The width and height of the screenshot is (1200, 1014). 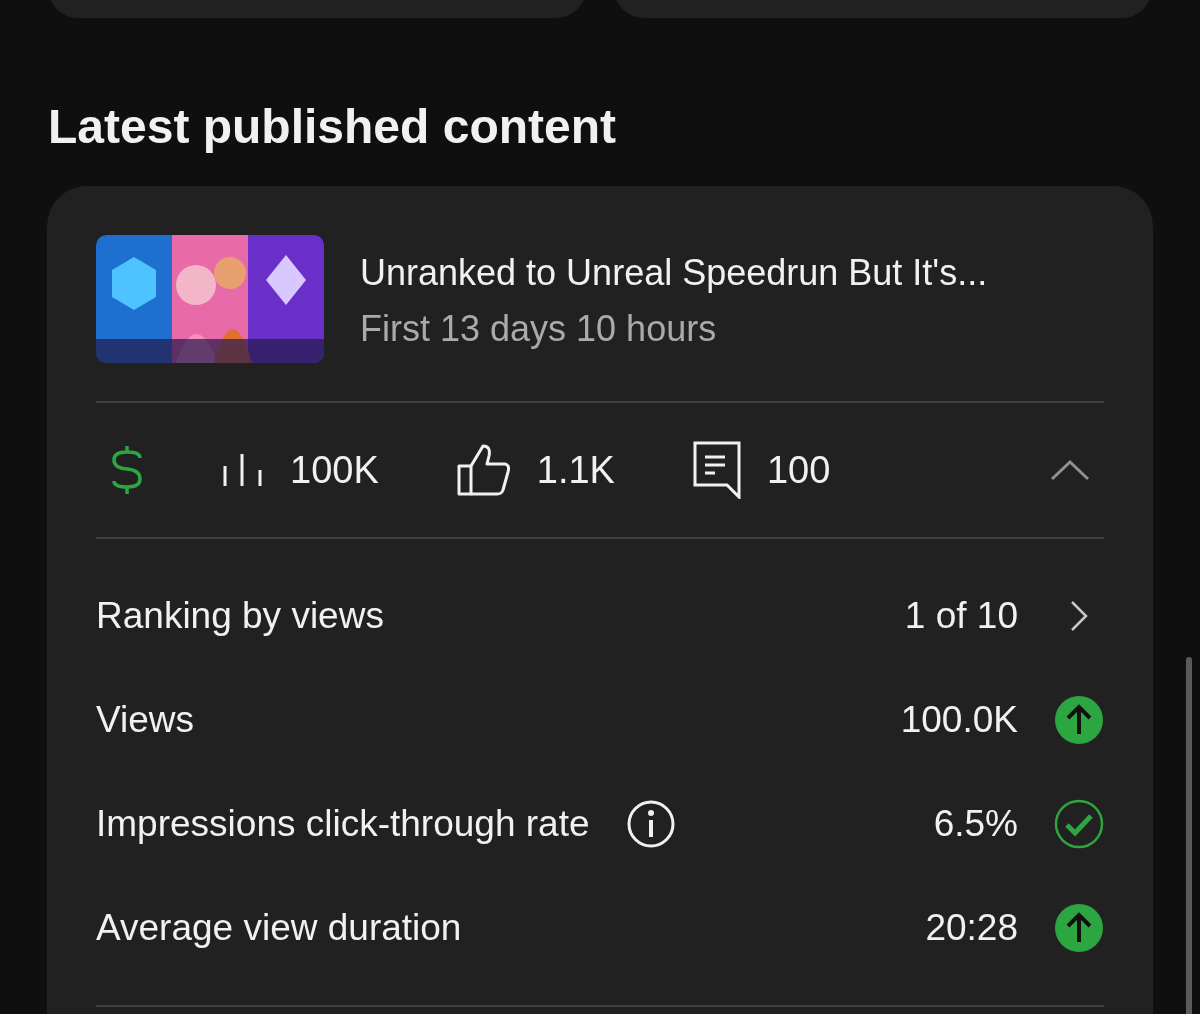 What do you see at coordinates (961, 616) in the screenshot?
I see `metric-value: 1 of 10` at bounding box center [961, 616].